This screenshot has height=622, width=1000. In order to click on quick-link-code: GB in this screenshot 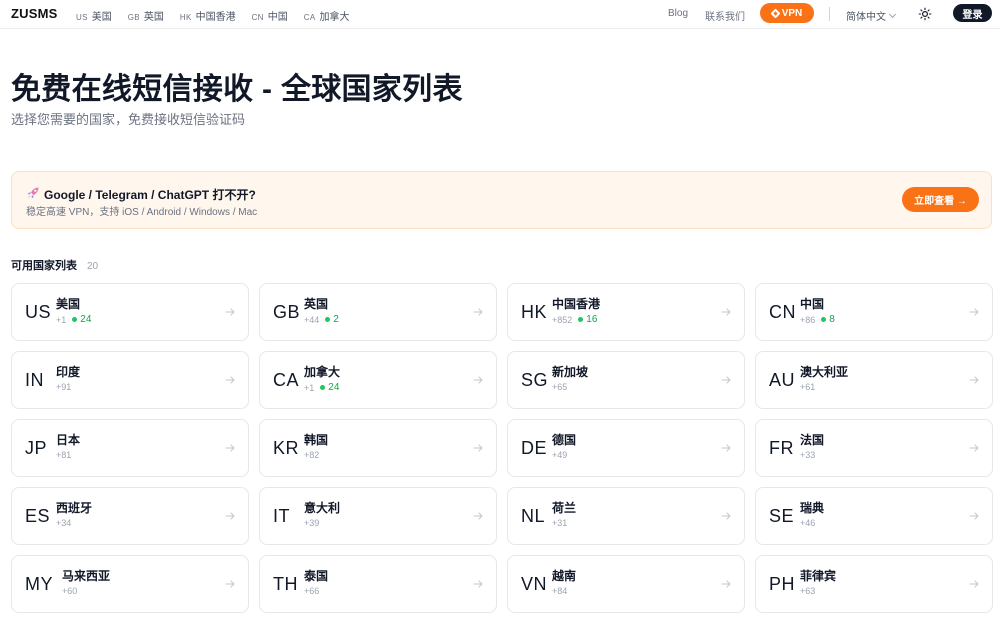, I will do `click(133, 17)`.